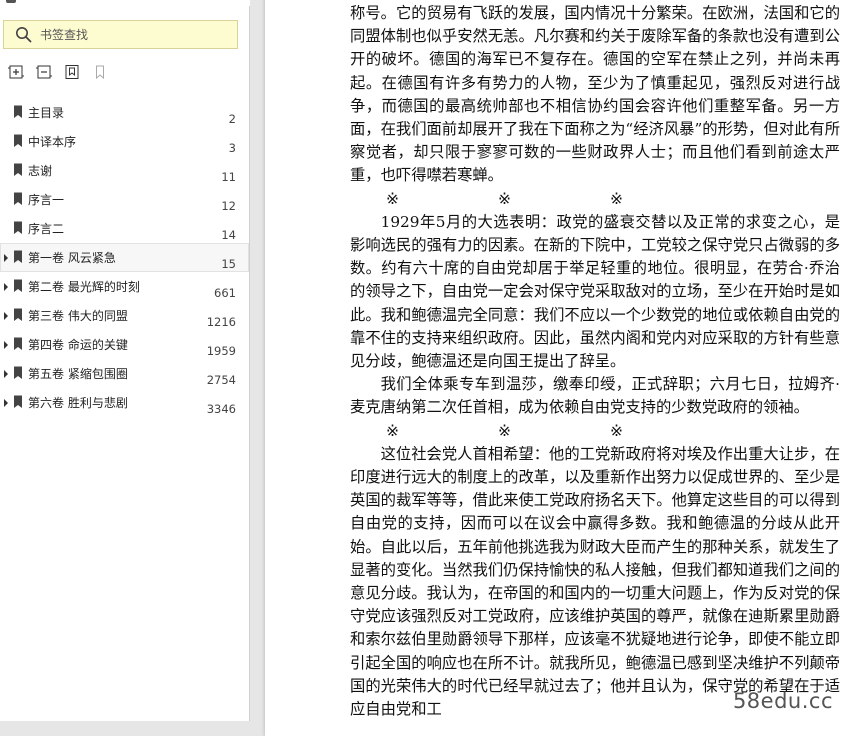  Describe the element at coordinates (130, 34) in the screenshot. I see `bookmark-search-input` at that location.